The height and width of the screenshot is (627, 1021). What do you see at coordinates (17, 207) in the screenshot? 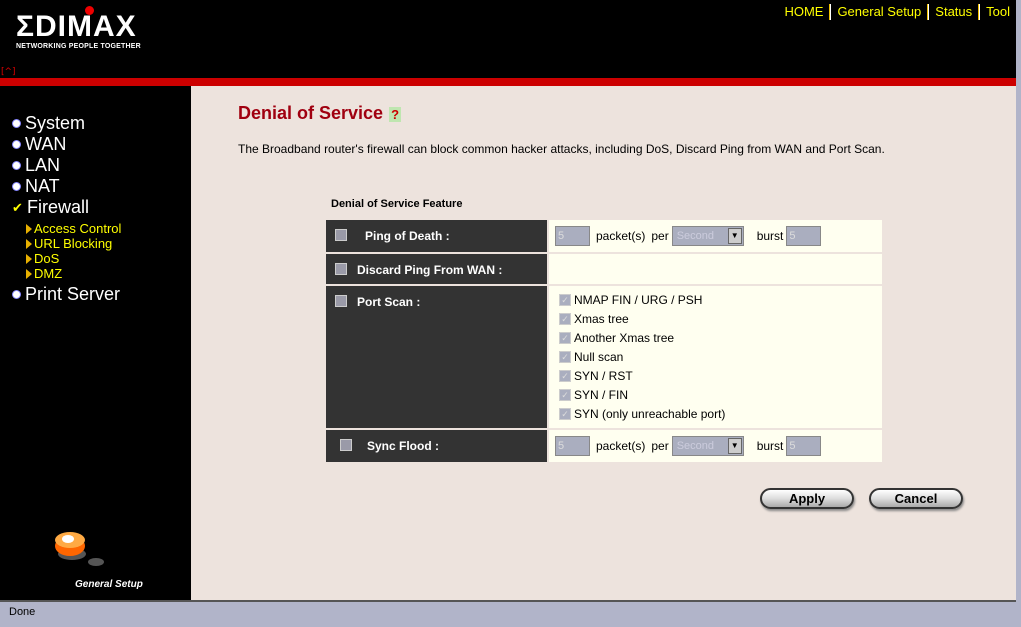
I see `checkmark-icon: ✔` at bounding box center [17, 207].